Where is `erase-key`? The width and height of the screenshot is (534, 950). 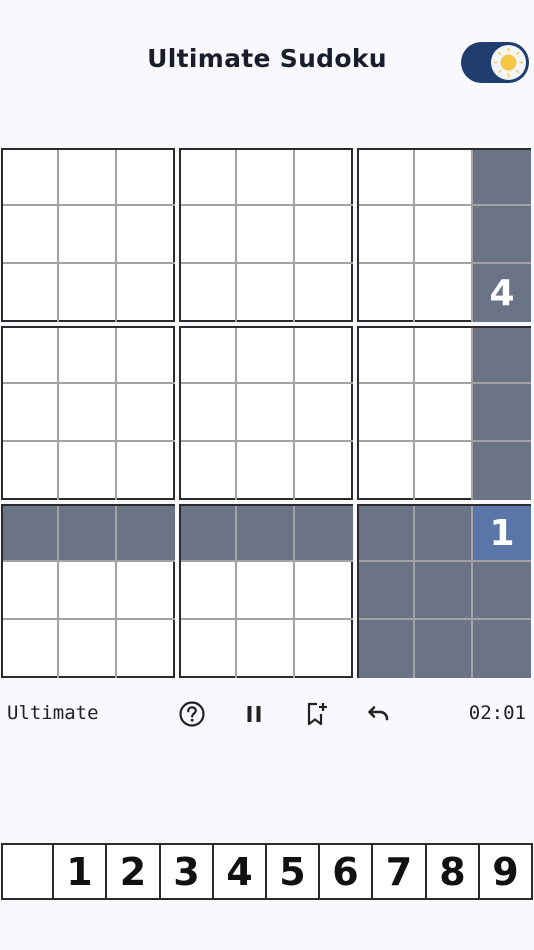 erase-key is located at coordinates (27, 871).